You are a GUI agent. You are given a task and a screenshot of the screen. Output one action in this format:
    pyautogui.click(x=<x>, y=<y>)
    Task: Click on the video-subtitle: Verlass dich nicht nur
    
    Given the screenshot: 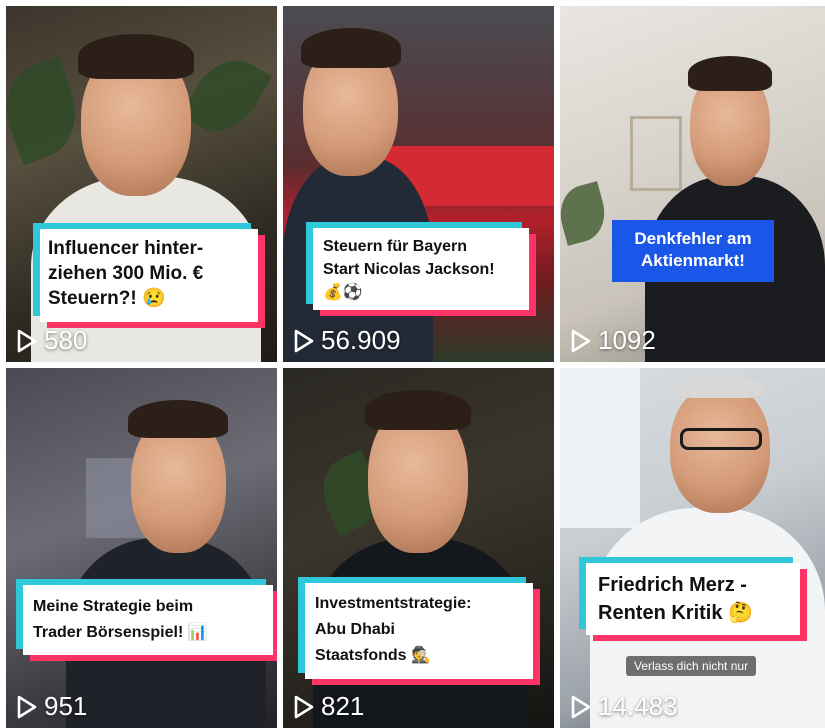 What is the action you would take?
    pyautogui.click(x=691, y=666)
    